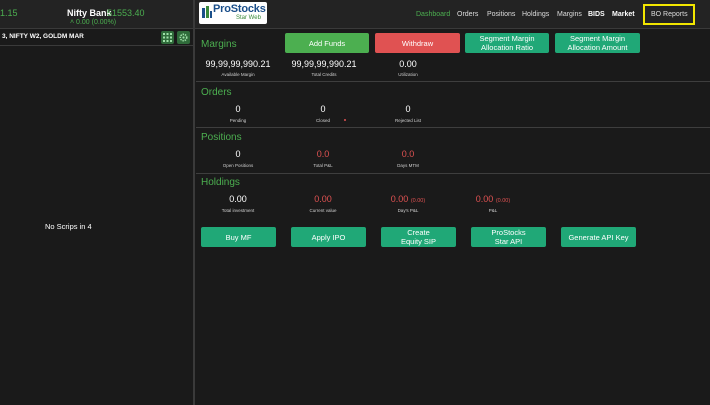  I want to click on panel-divider, so click(194, 202).